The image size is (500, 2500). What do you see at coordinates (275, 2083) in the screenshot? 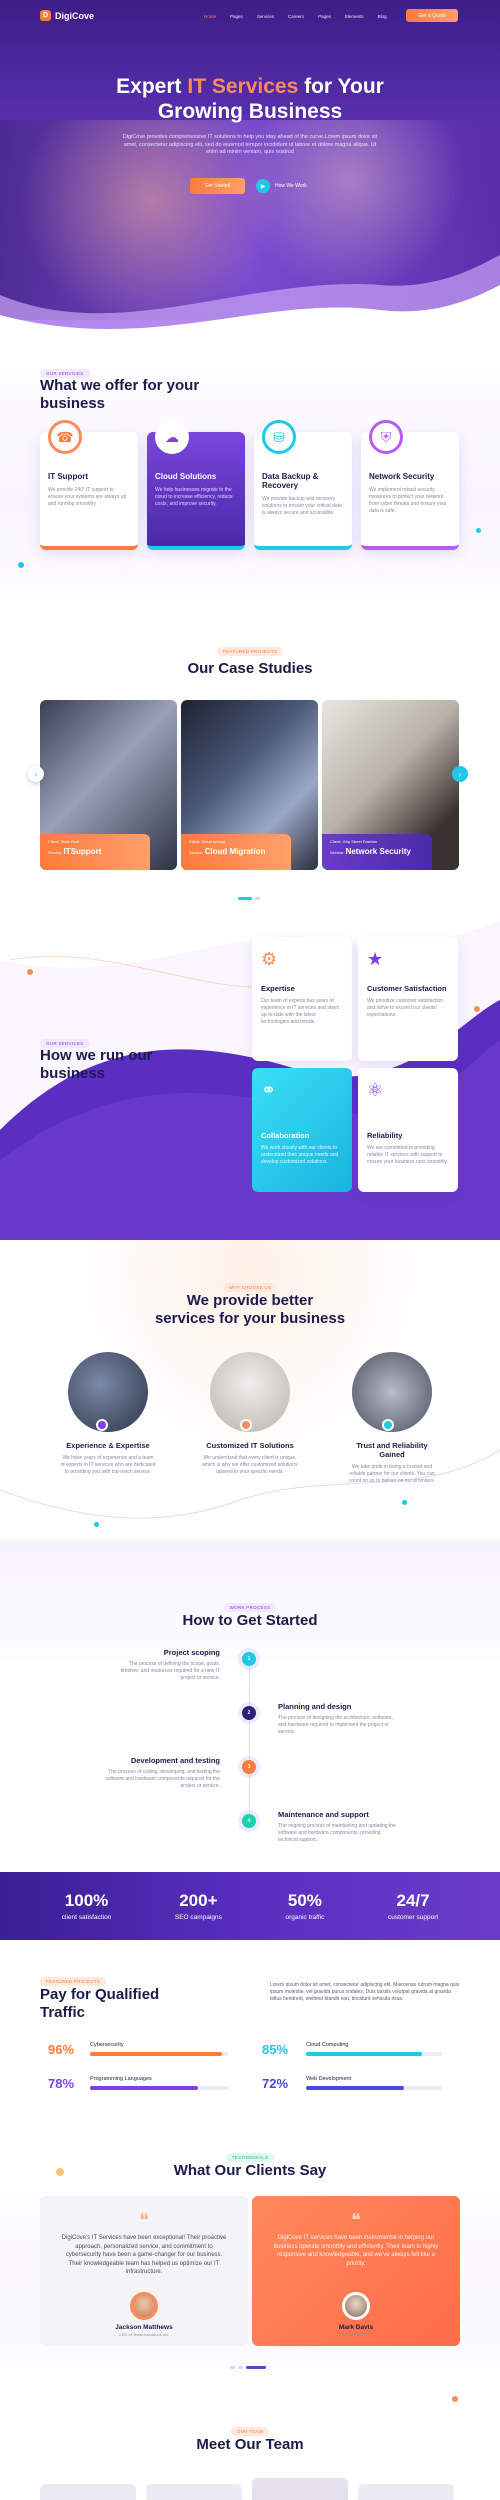
I see `skill-percent: 72%` at bounding box center [275, 2083].